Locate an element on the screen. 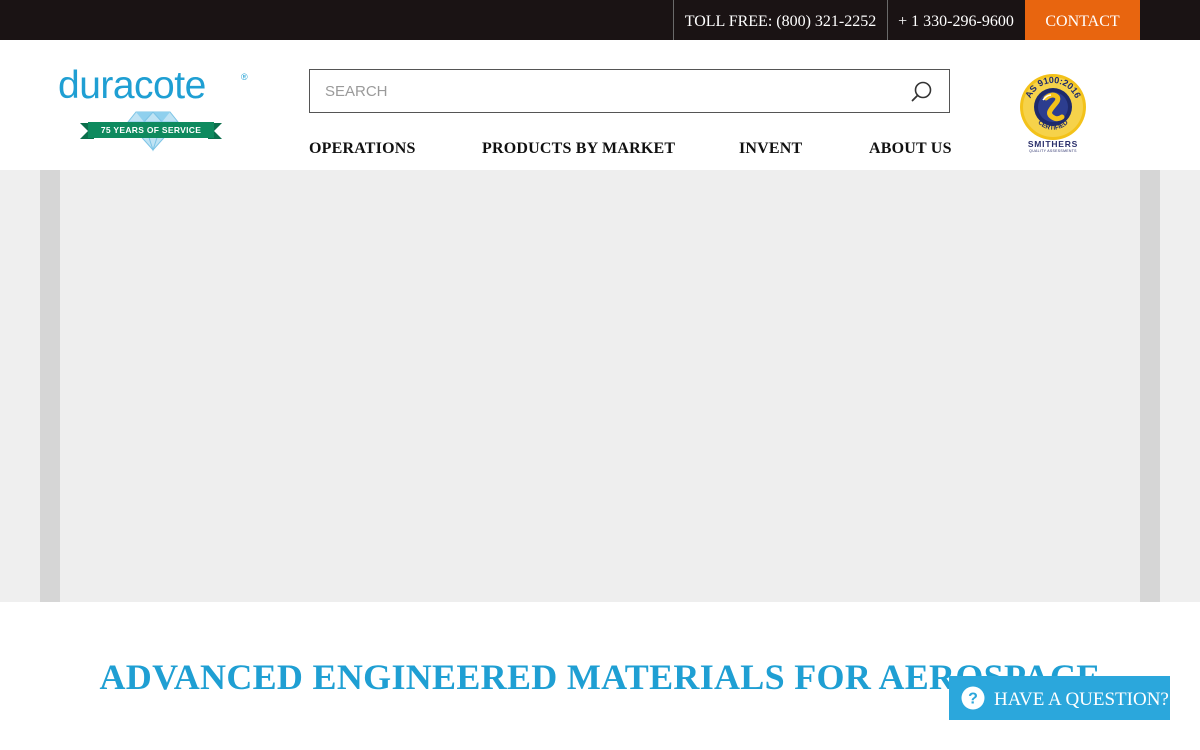 The height and width of the screenshot is (750, 1200). search-icon is located at coordinates (922, 92).